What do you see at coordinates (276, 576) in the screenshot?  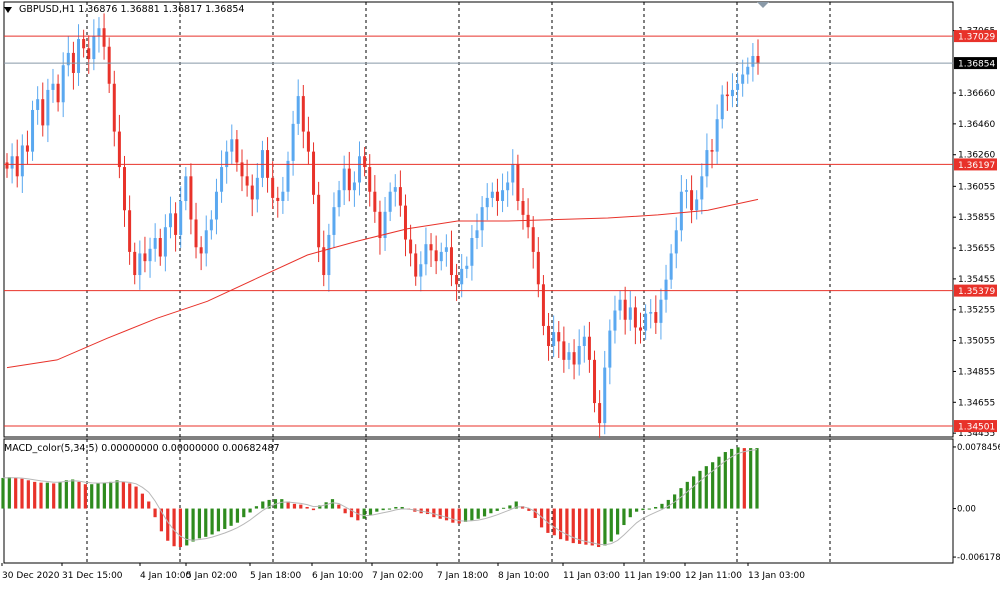 I see `x-tick-label: 5 Jan 18:00` at bounding box center [276, 576].